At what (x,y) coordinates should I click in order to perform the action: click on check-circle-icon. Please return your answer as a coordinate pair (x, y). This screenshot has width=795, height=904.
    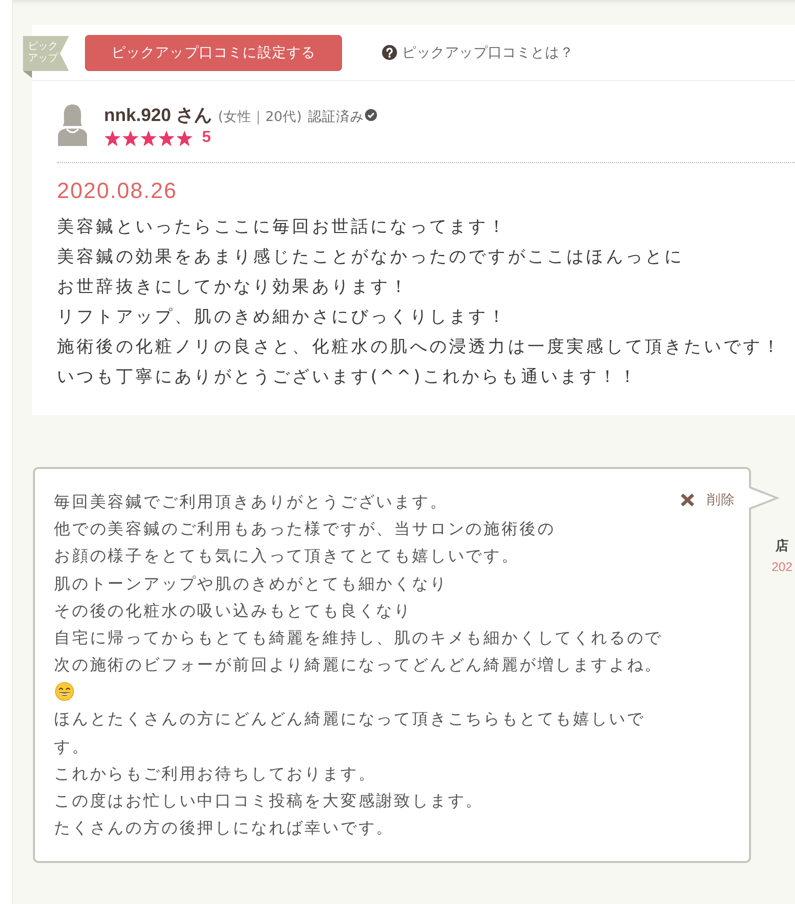
    Looking at the image, I should click on (370, 115).